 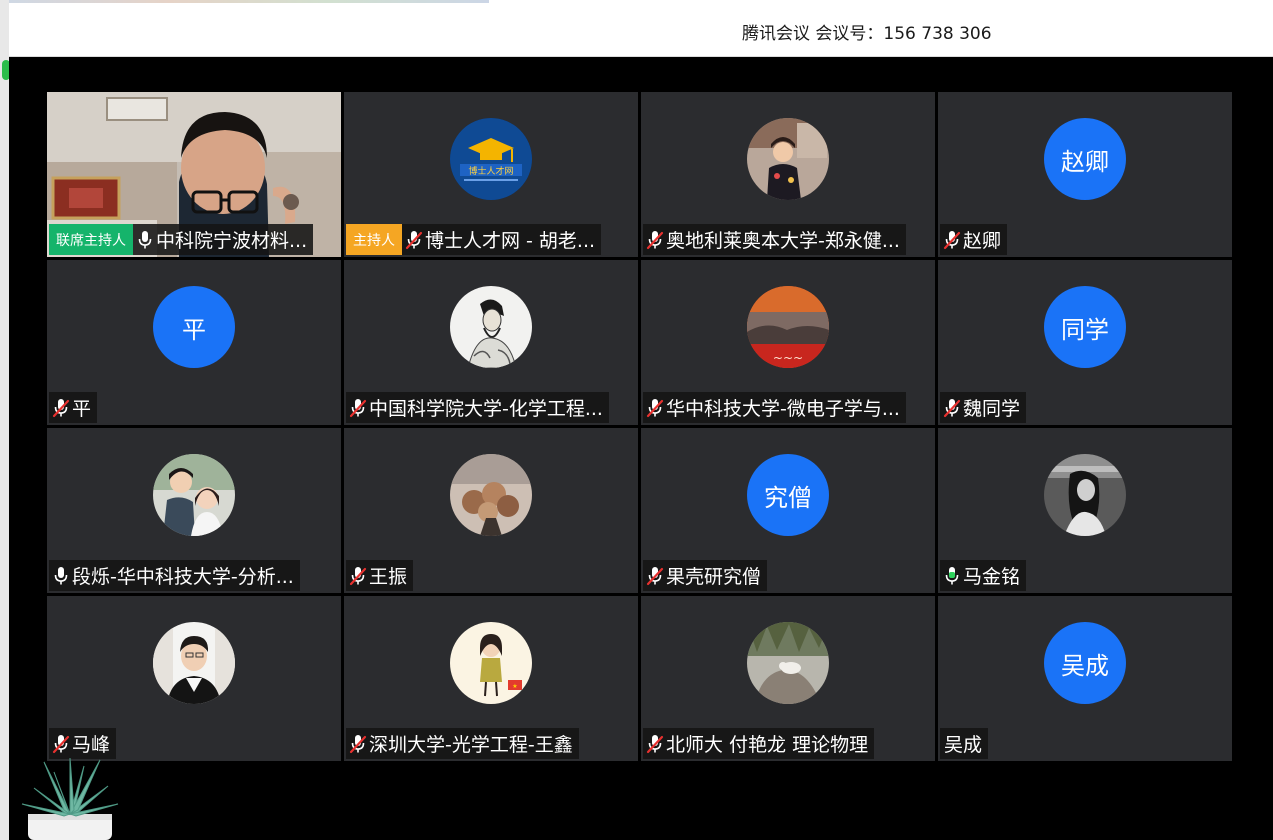 I want to click on participant-avatar: 赵卿, so click(x=1085, y=159).